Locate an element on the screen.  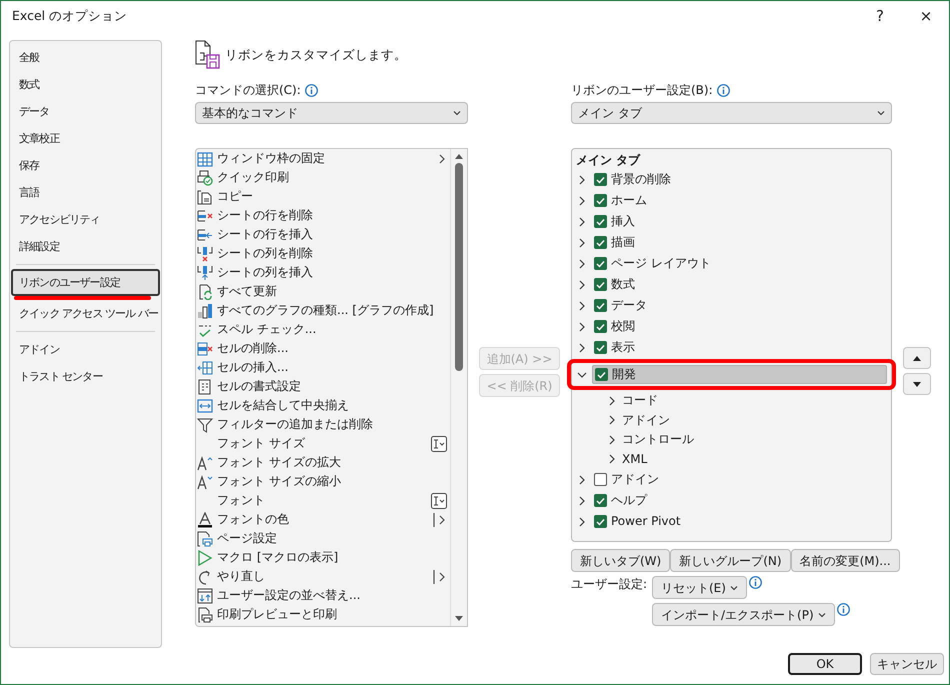
move-up-button is located at coordinates (917, 358).